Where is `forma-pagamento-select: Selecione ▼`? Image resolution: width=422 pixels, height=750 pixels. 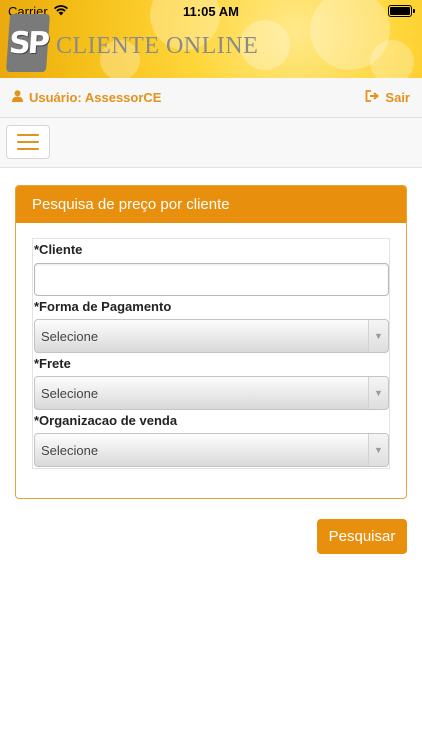 forma-pagamento-select: Selecione ▼ is located at coordinates (211, 336).